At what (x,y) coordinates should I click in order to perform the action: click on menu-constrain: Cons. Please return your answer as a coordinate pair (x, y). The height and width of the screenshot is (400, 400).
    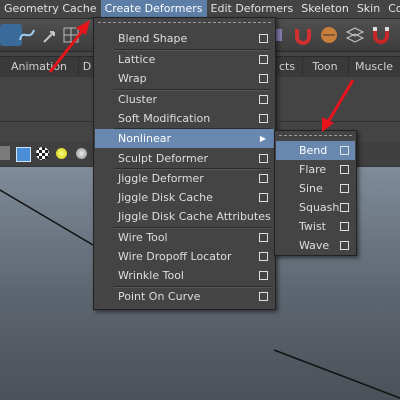
    Looking at the image, I should click on (392, 9).